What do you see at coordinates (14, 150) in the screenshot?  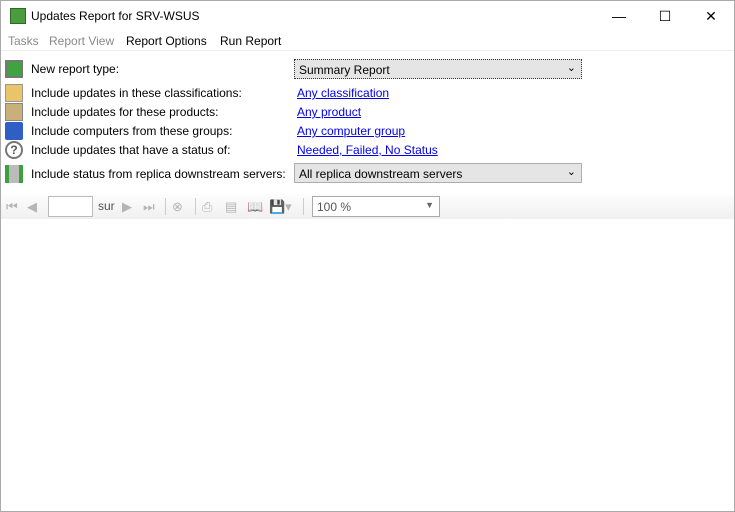 I see `question-icon: ?` at bounding box center [14, 150].